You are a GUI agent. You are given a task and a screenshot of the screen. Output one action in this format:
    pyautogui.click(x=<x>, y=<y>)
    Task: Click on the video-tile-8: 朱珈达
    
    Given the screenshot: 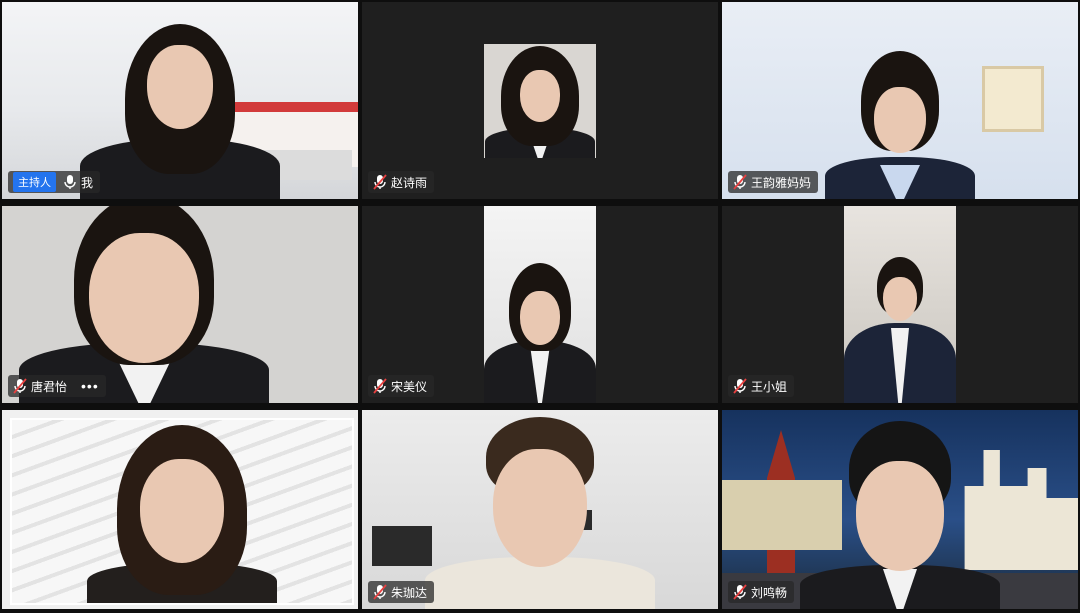 What is the action you would take?
    pyautogui.click(x=540, y=509)
    